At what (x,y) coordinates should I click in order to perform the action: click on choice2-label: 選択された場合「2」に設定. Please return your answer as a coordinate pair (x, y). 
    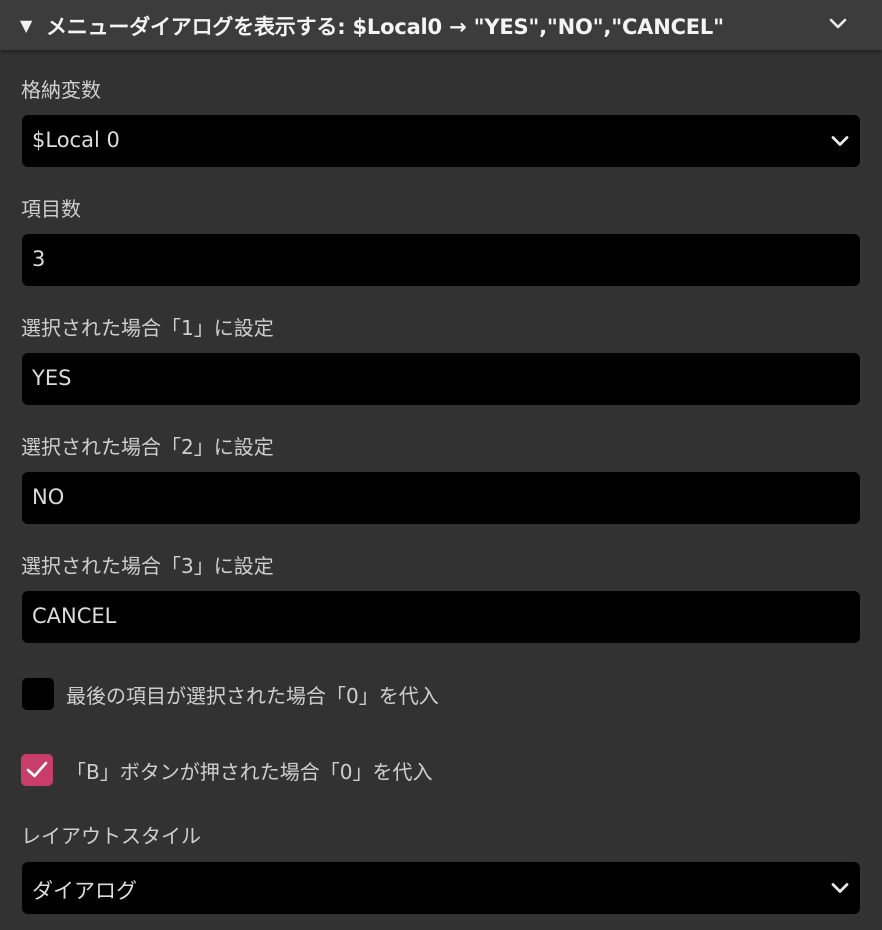
    Looking at the image, I should click on (147, 447).